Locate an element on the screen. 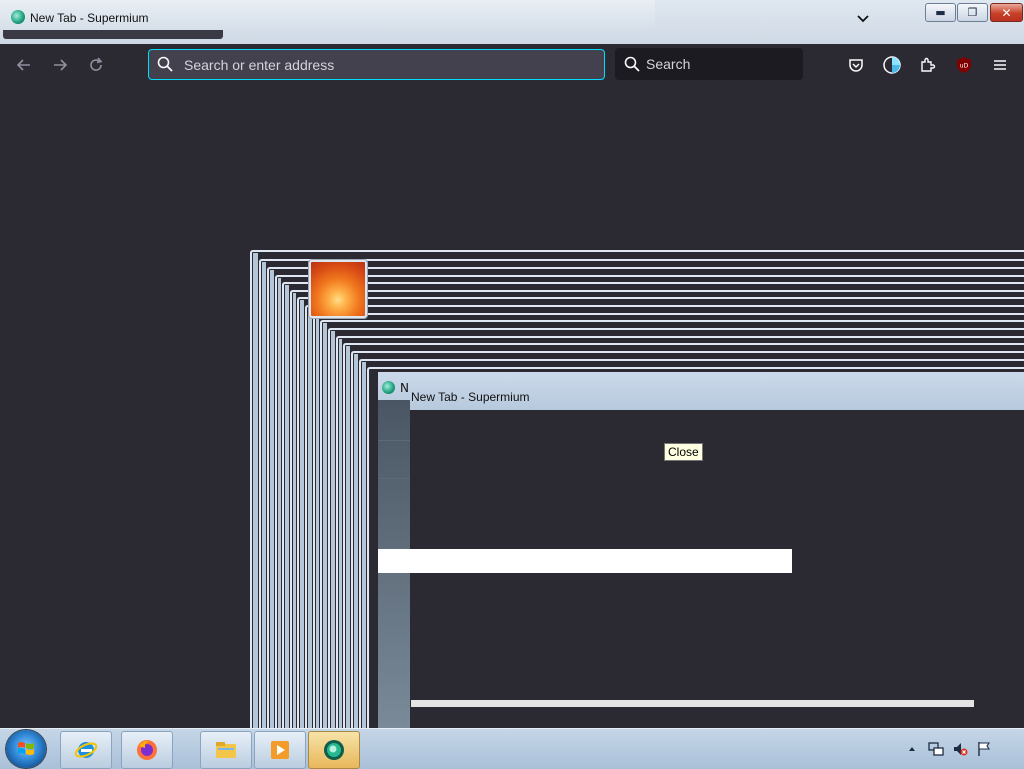 This screenshot has width=1024, height=769. file-explorer-icon is located at coordinates (226, 750).